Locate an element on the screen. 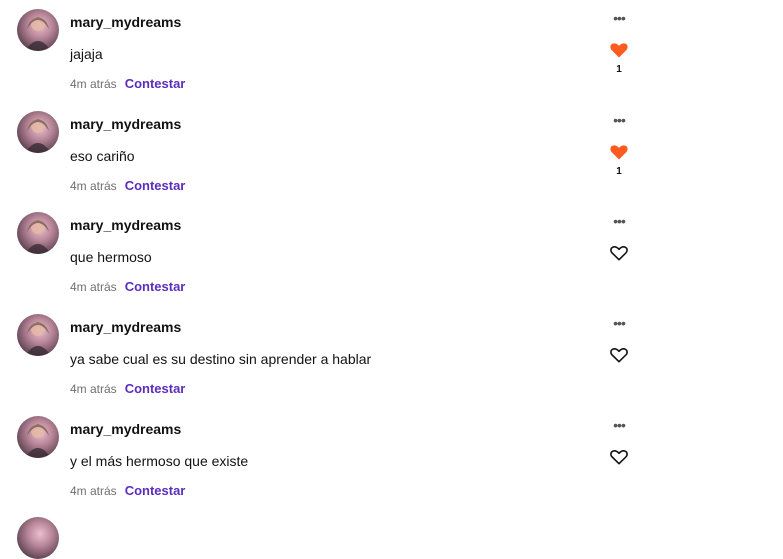 This screenshot has width=783, height=559. comment-text: jajaja is located at coordinates (86, 54).